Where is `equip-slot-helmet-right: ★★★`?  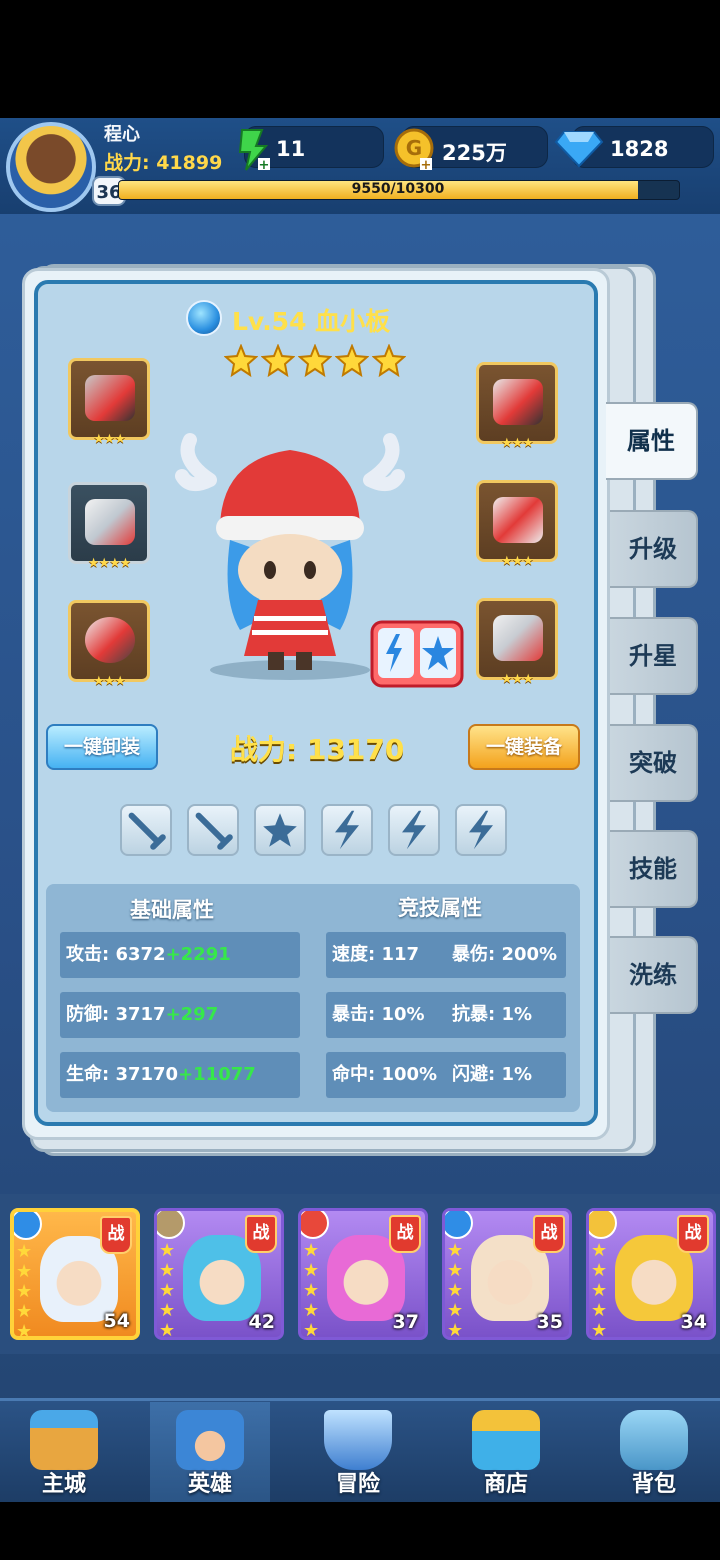
equip-slot-helmet-right: ★★★ is located at coordinates (517, 406).